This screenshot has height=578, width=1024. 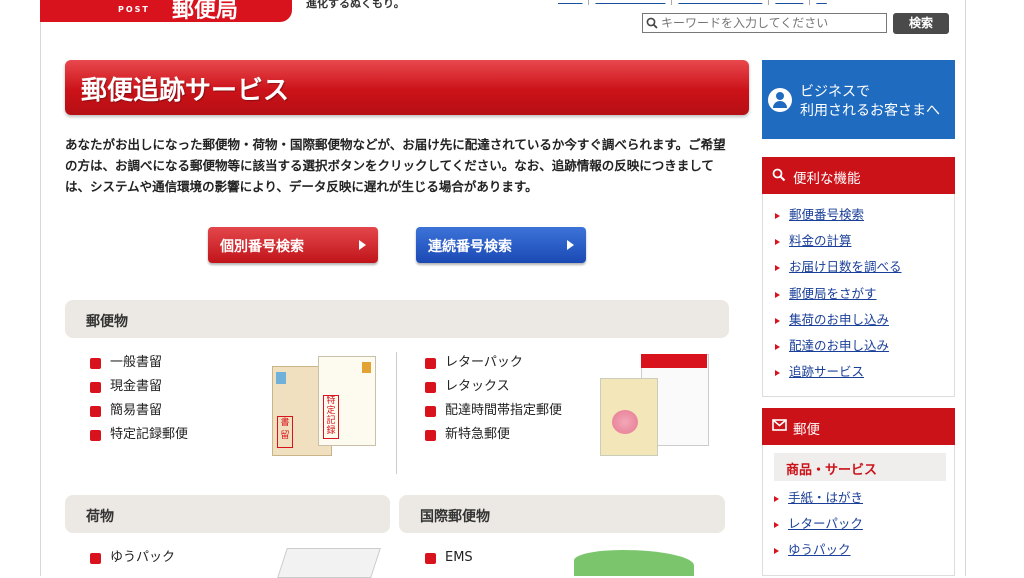 What do you see at coordinates (562, 514) in the screenshot?
I see `section-intl-header: 国際郵便物` at bounding box center [562, 514].